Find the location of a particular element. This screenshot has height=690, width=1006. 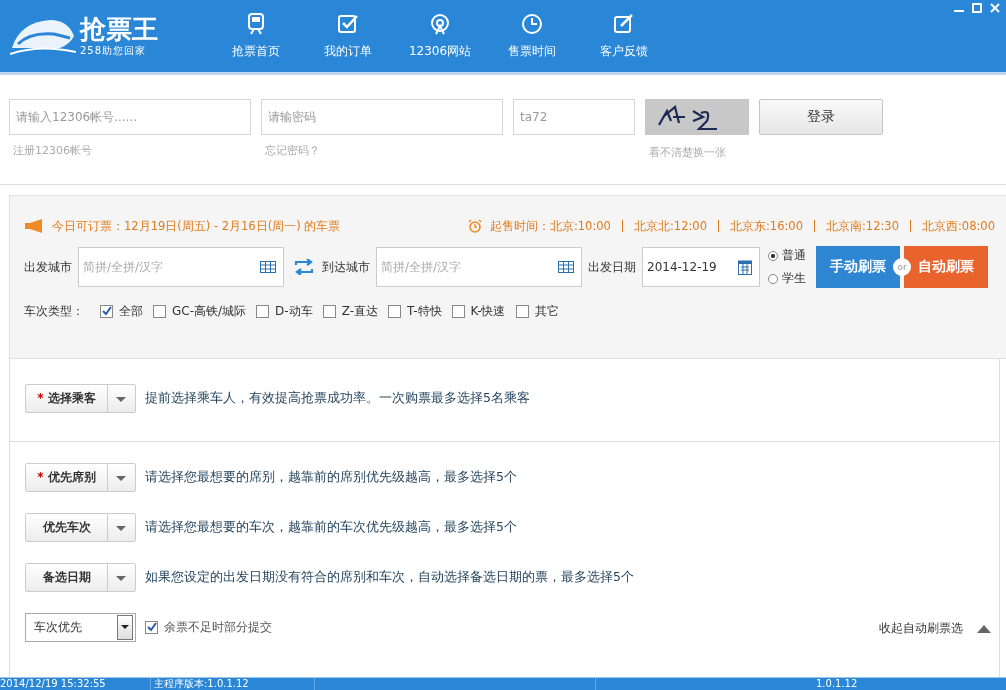

app-logo-subtitle: 258助您回家 is located at coordinates (114, 51).